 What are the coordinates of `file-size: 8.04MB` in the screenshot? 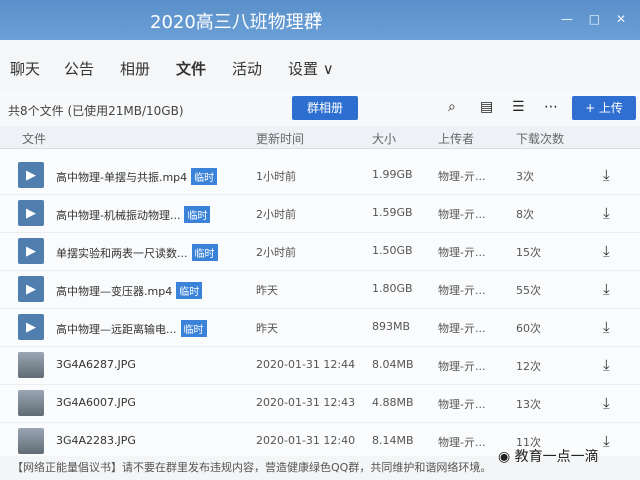 It's located at (393, 364).